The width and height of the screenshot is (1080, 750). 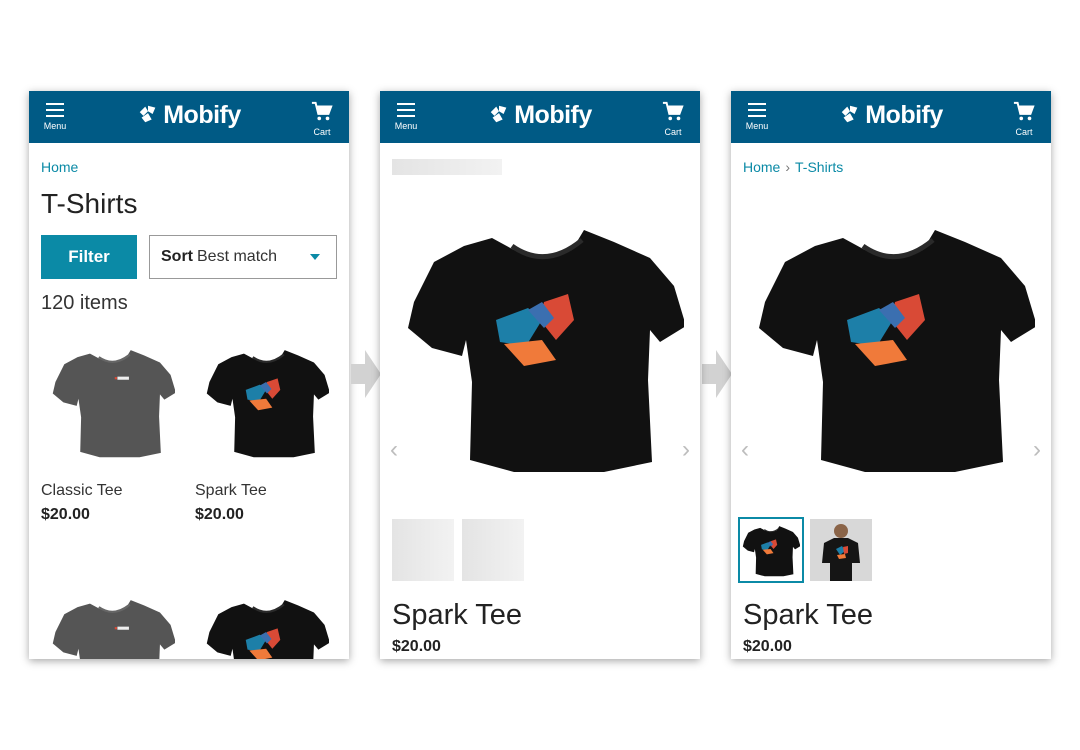 I want to click on caret-down-icon, so click(x=315, y=257).